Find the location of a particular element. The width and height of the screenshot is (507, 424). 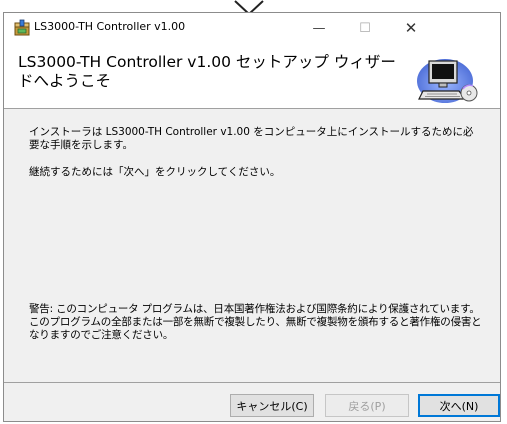

next-button: 次へ(N) is located at coordinates (459, 405).